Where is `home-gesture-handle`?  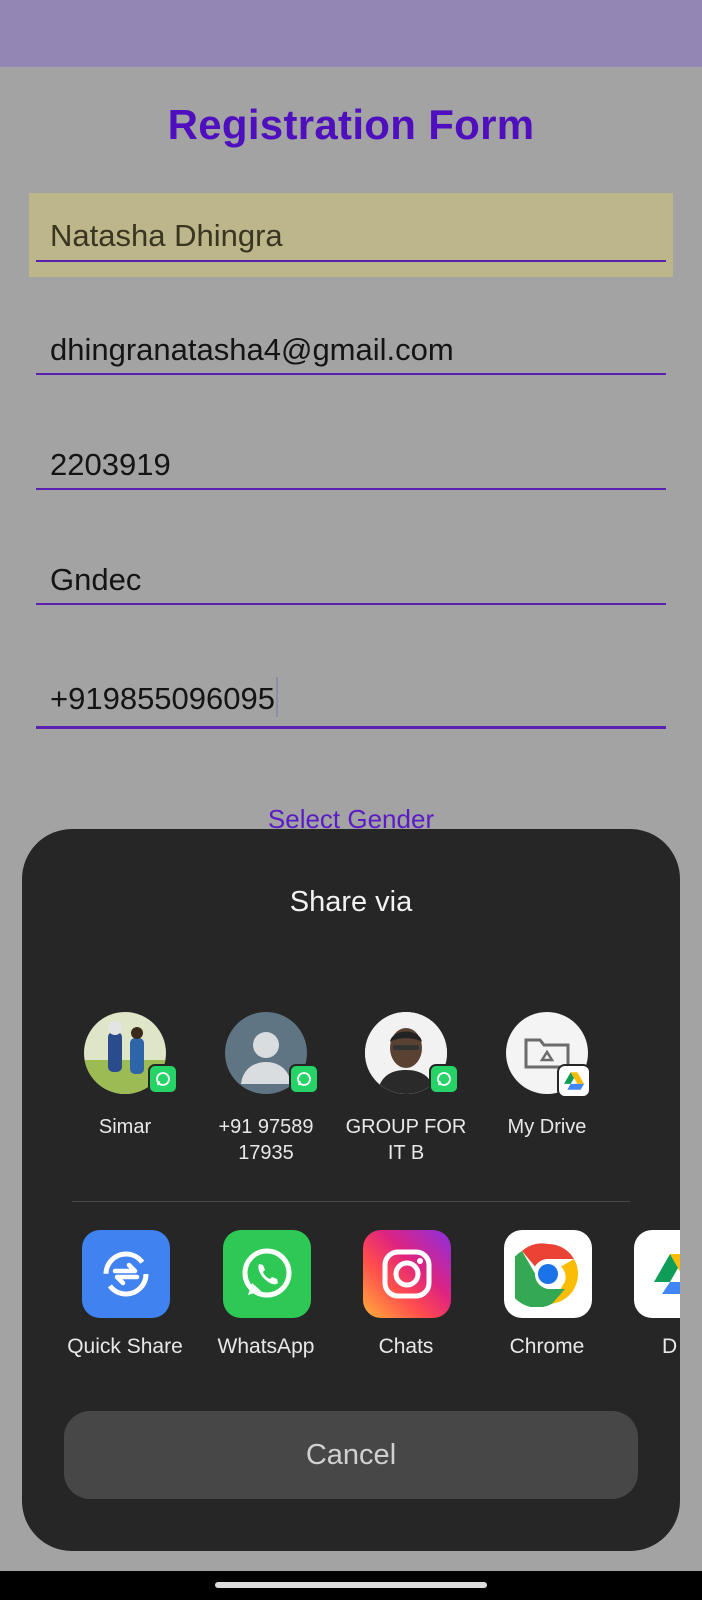 home-gesture-handle is located at coordinates (351, 1585).